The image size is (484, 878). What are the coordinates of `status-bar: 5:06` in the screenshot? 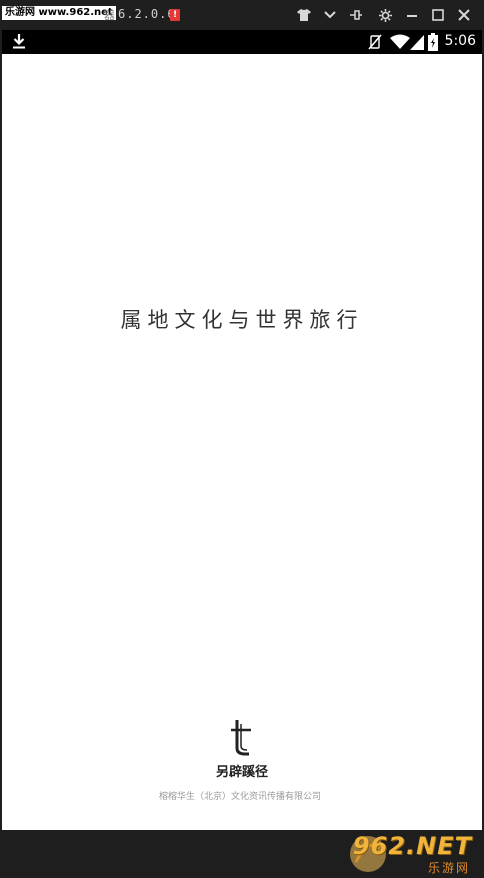 It's located at (242, 42).